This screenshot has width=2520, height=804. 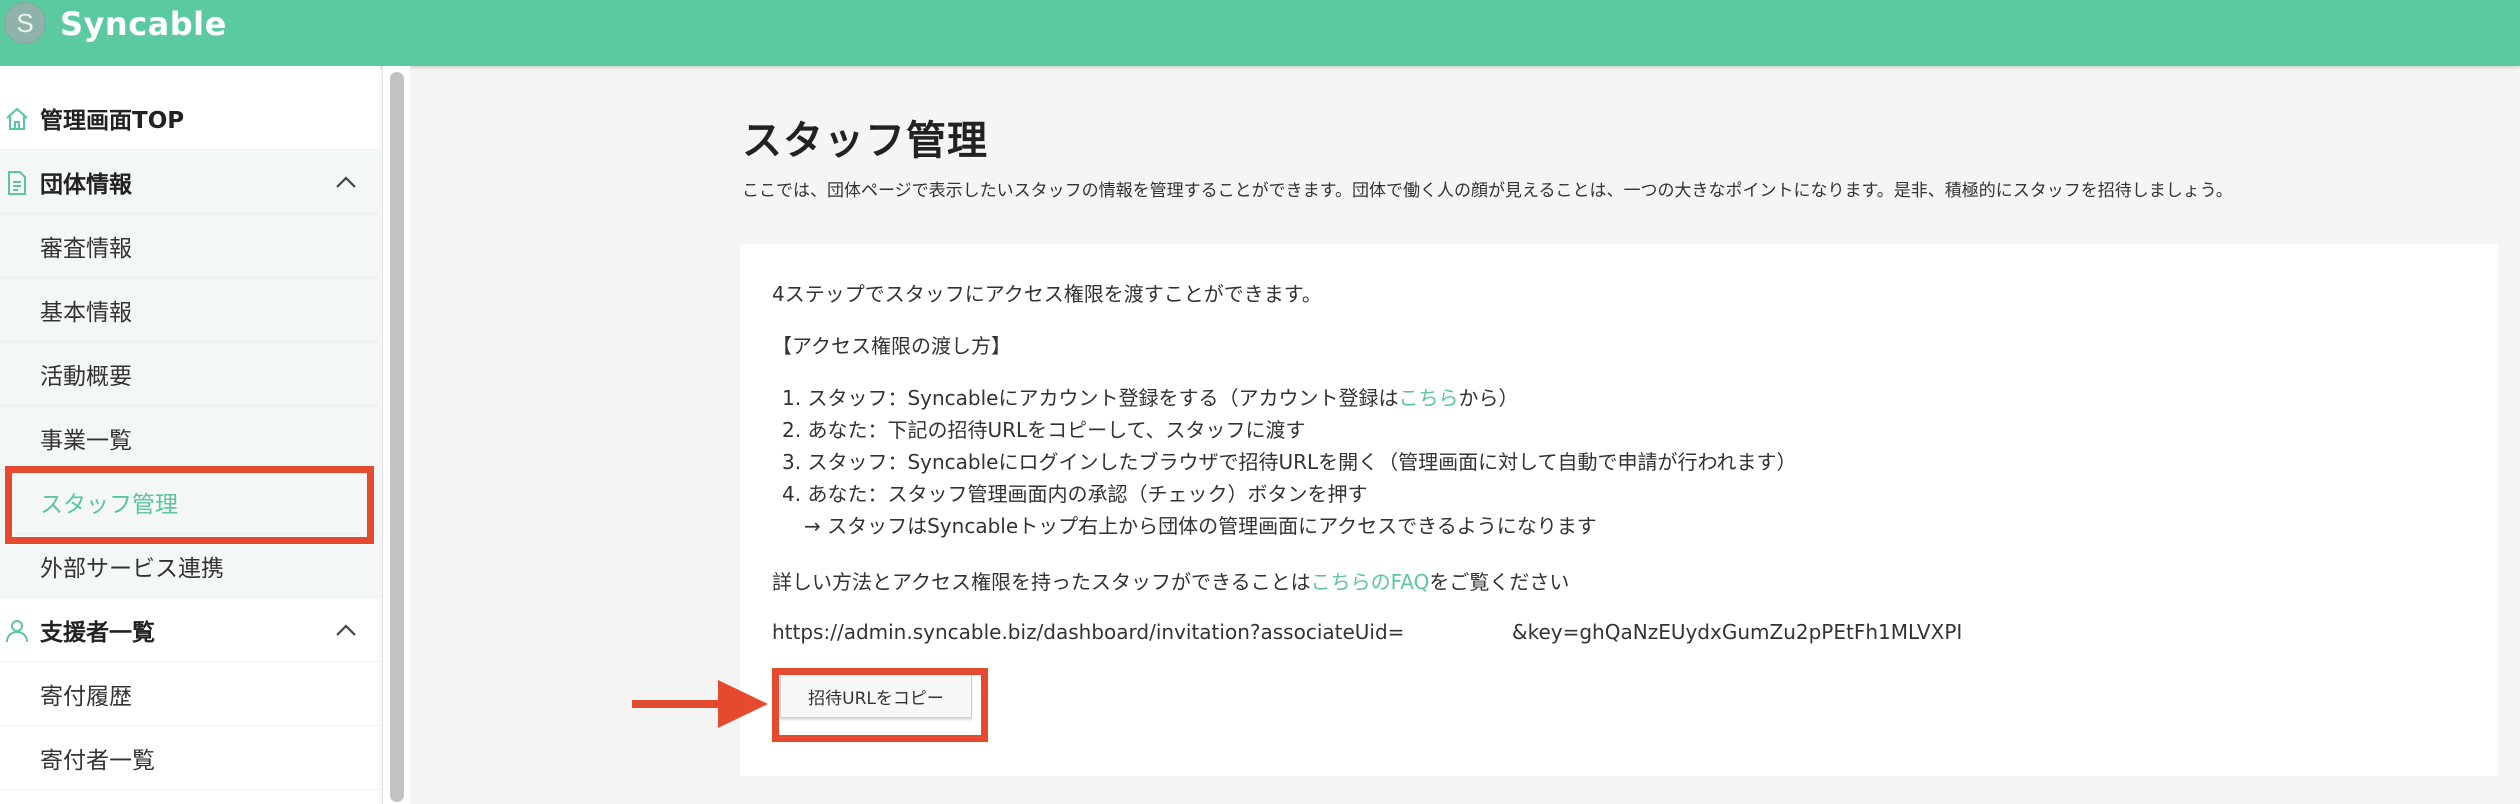 What do you see at coordinates (112, 120) in the screenshot?
I see `sidebar-item-label: 管理画面TOP` at bounding box center [112, 120].